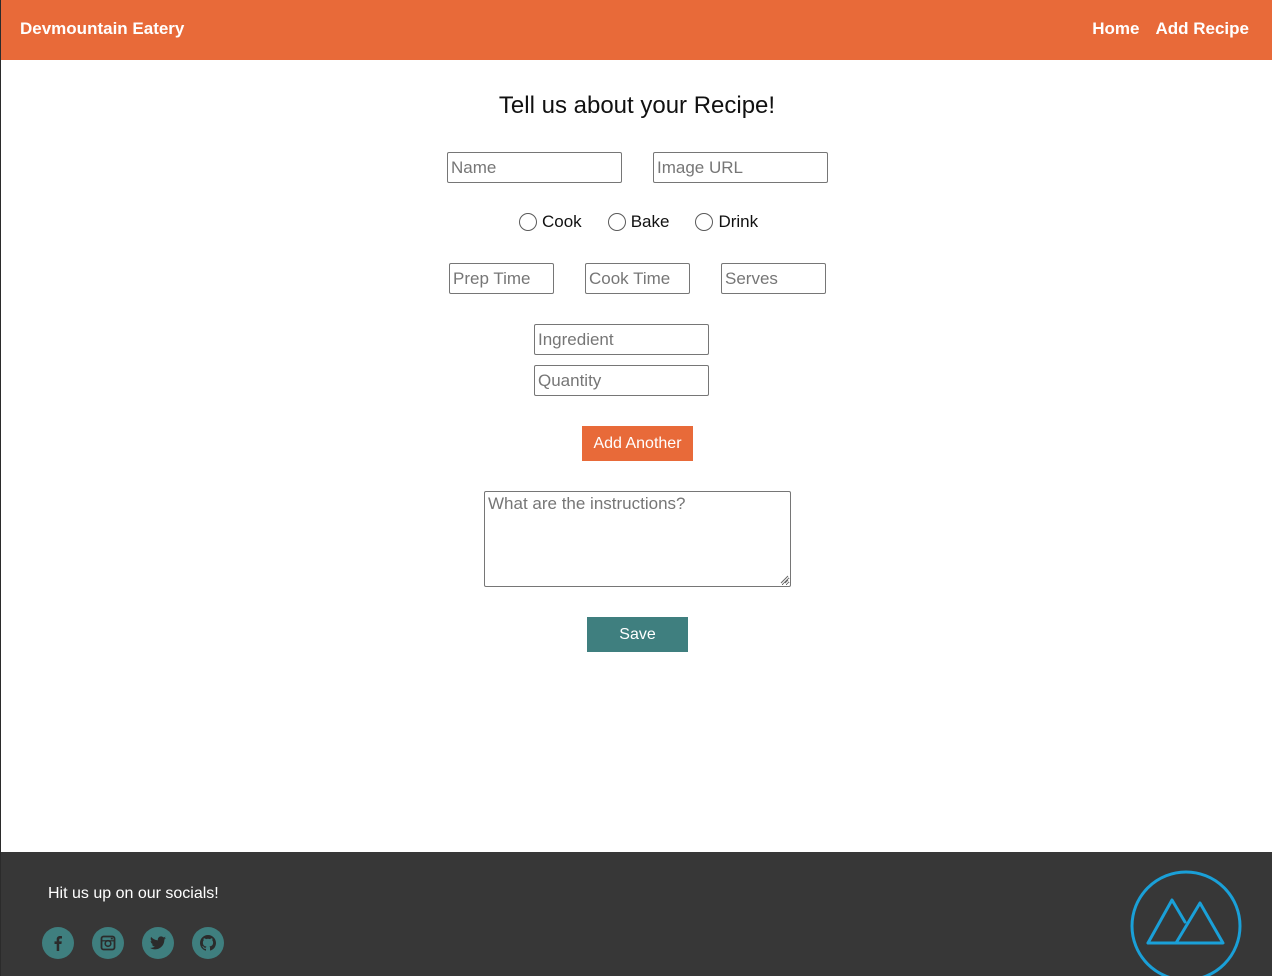  Describe the element at coordinates (650, 221) in the screenshot. I see `radio-bake-label: Bake` at that location.